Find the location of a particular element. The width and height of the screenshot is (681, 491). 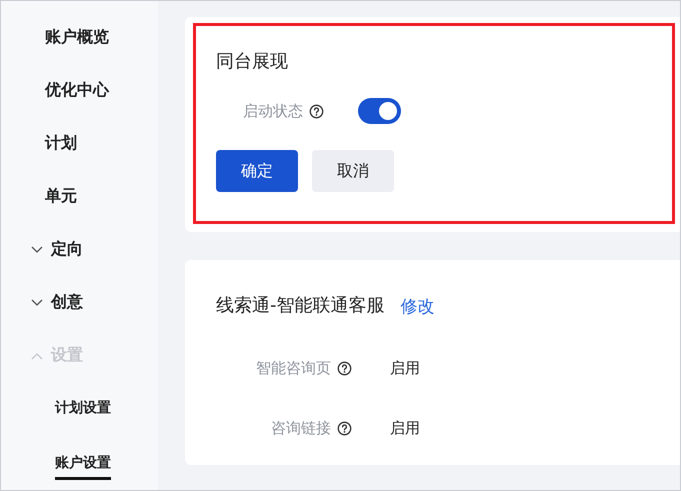

card-title: 线索通-智能联通客服 is located at coordinates (300, 306).